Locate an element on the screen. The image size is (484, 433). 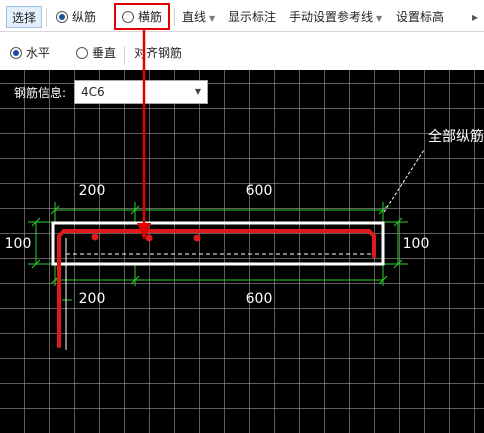
toolbar-overflow-icon: ▸ is located at coordinates (475, 17).